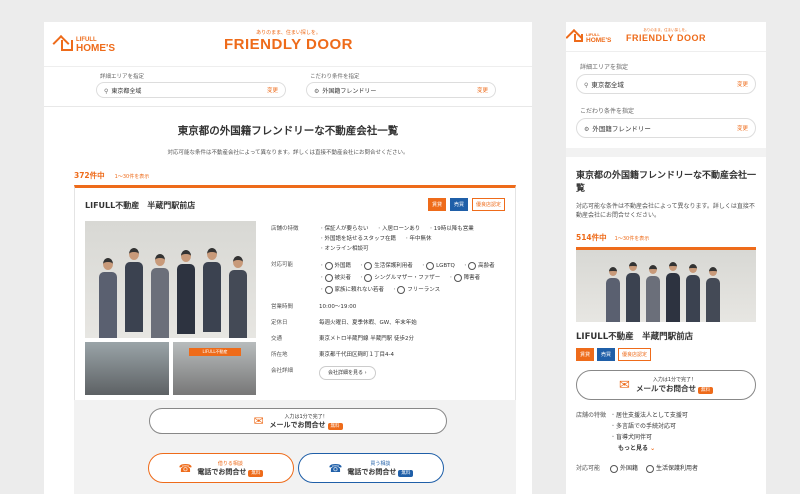 Image resolution: width=800 pixels, height=494 pixels. What do you see at coordinates (445, 266) in the screenshot?
I see `support-item: LGBTQ` at bounding box center [445, 266].